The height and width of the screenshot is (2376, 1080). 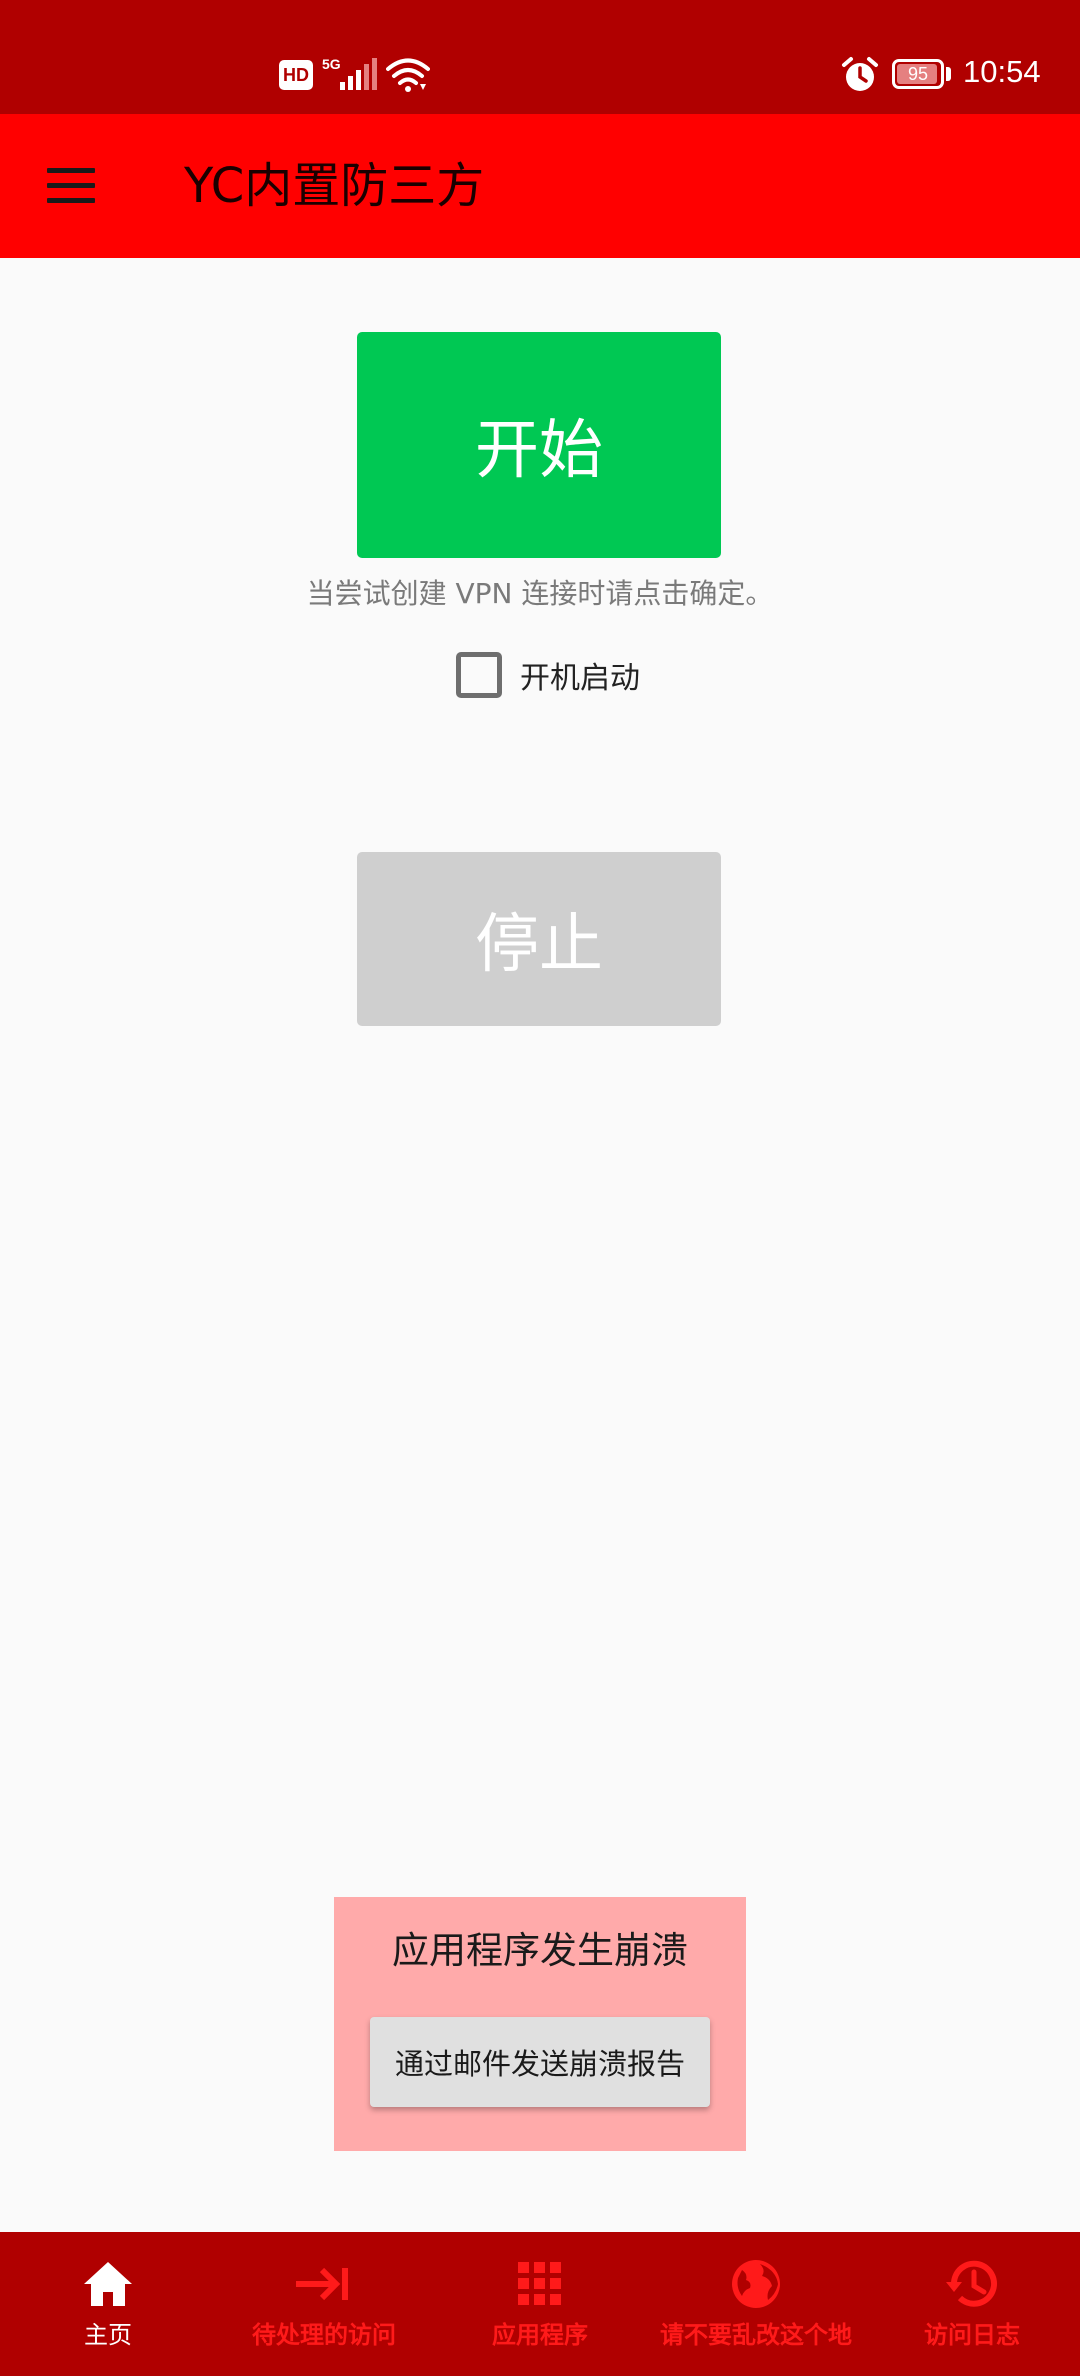 What do you see at coordinates (324, 2335) in the screenshot?
I see `nav-label: 待处理的访问` at bounding box center [324, 2335].